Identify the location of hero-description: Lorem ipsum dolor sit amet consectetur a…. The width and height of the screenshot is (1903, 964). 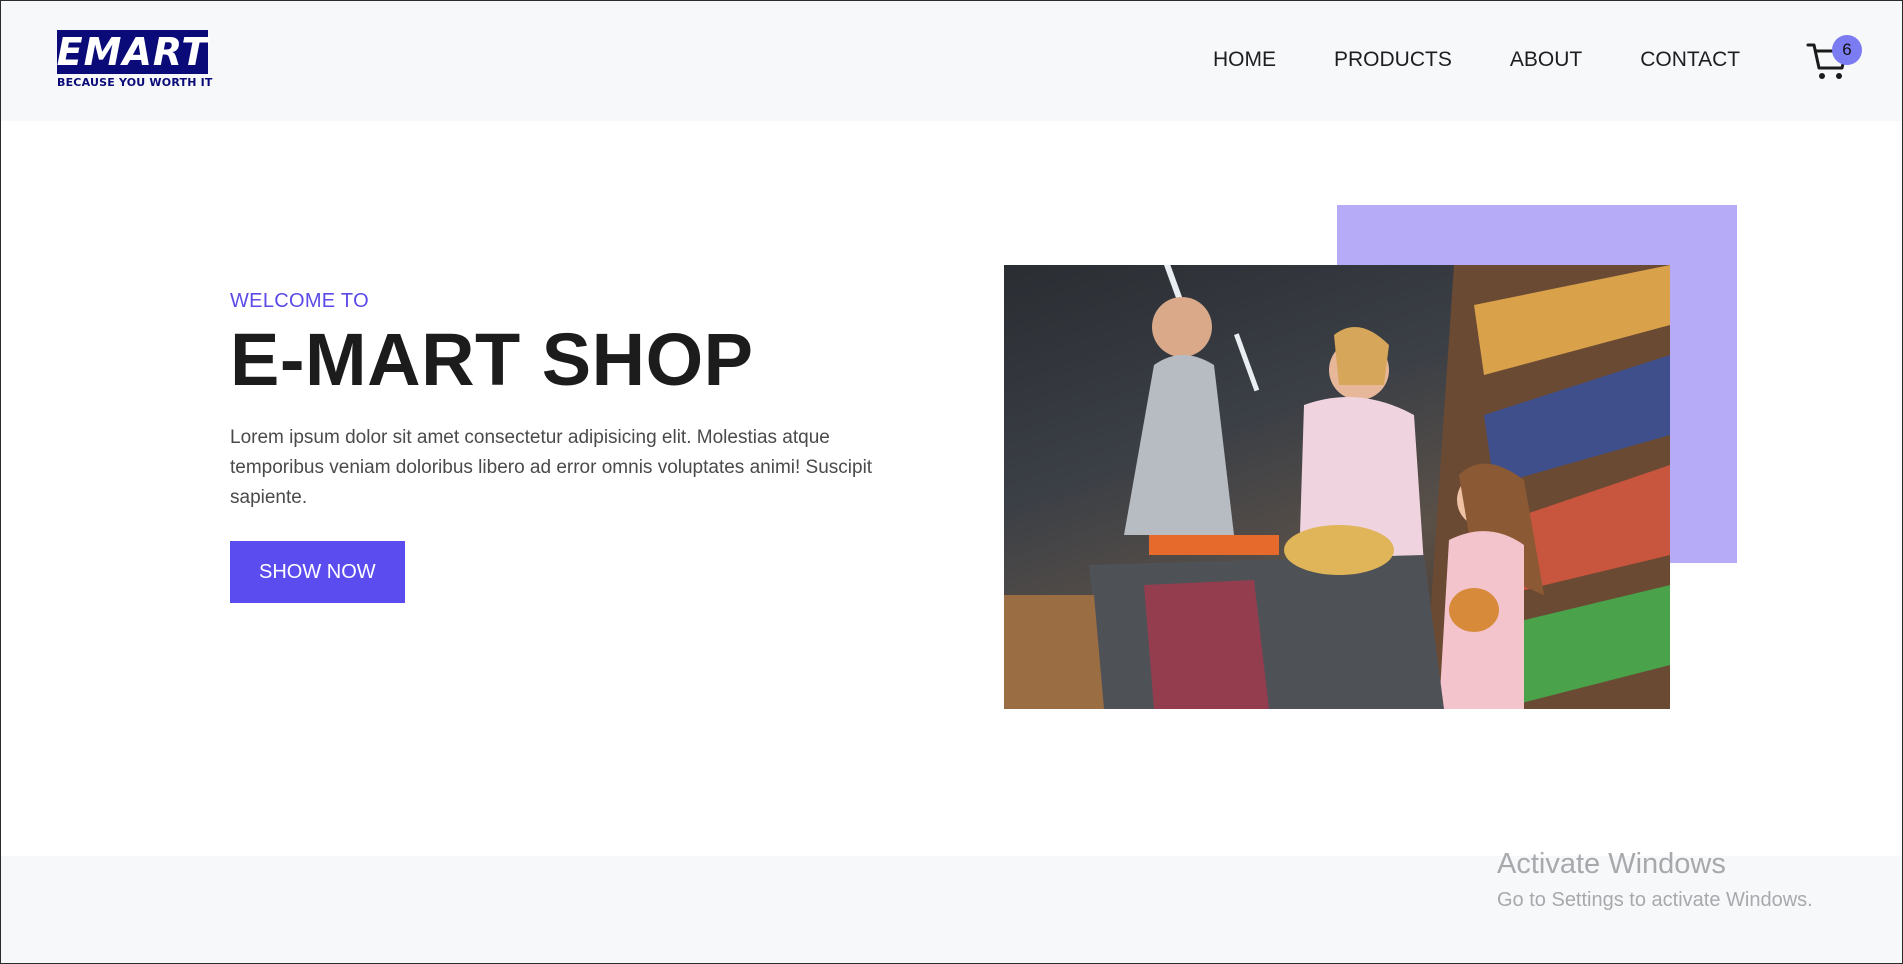
(551, 467).